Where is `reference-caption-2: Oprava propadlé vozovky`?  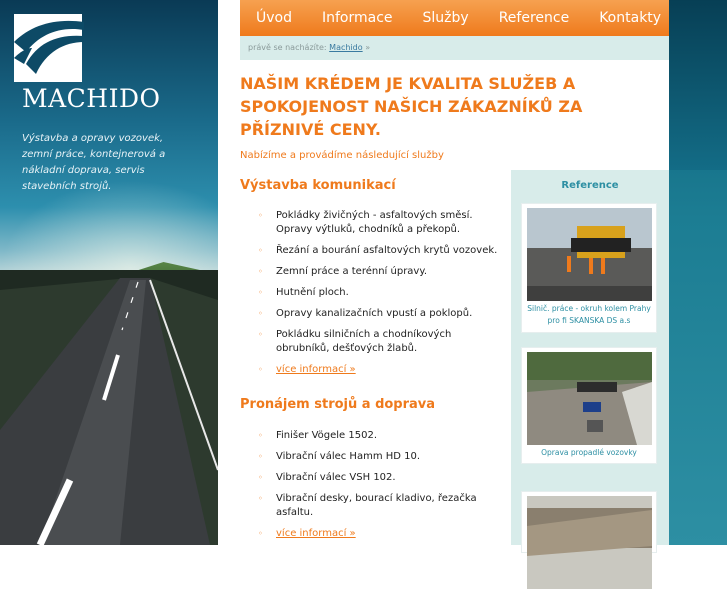 reference-caption-2: Oprava propadlé vozovky is located at coordinates (589, 452).